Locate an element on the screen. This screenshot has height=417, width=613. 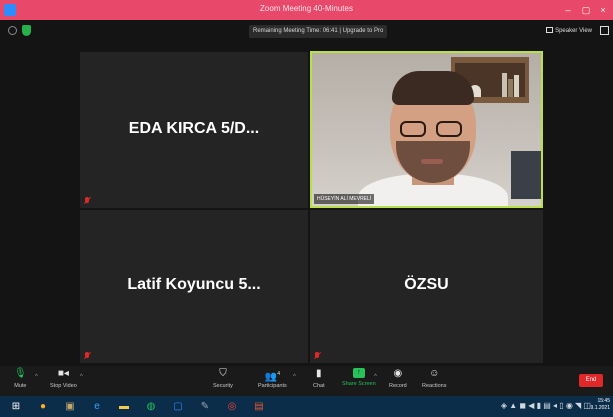
close-button: × is located at coordinates (603, 10).